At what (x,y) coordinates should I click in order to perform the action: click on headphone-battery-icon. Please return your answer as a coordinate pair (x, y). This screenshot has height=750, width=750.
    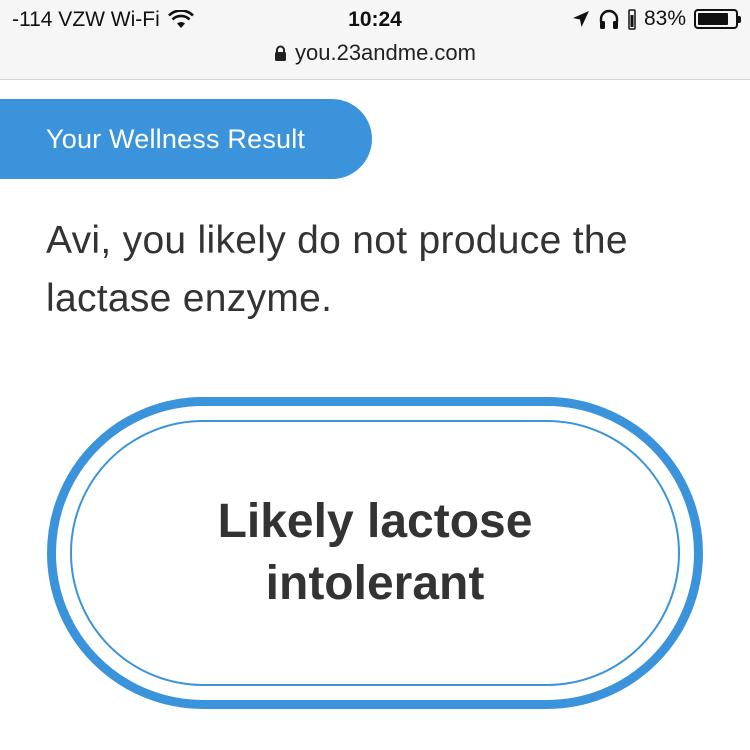
    Looking at the image, I should click on (632, 19).